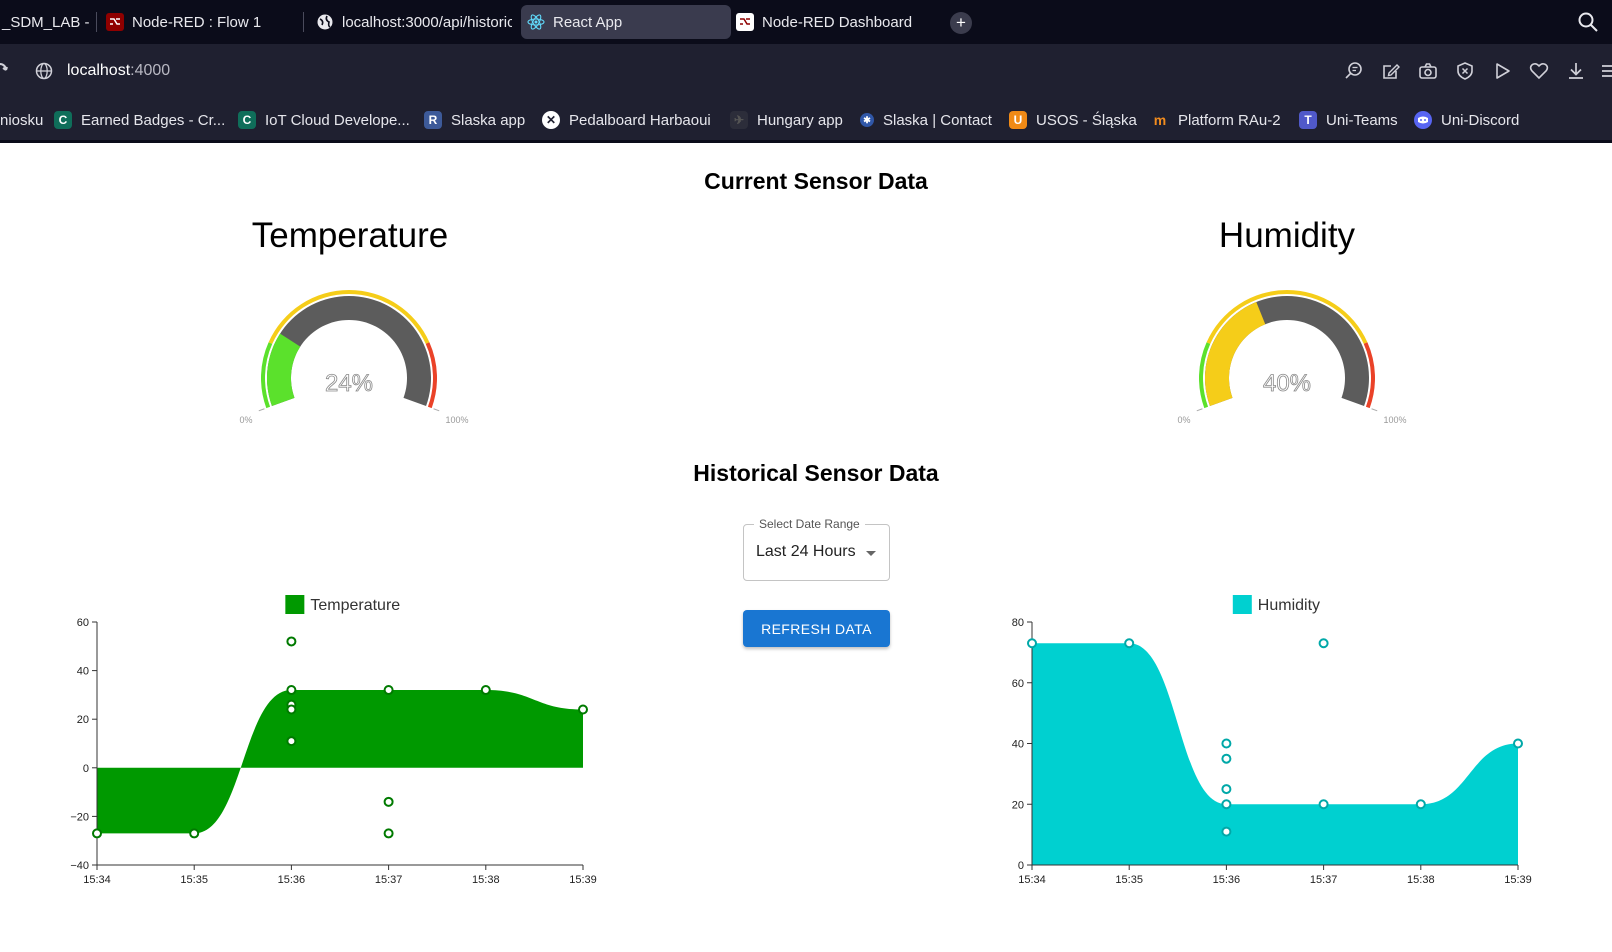 Image resolution: width=1612 pixels, height=952 pixels. Describe the element at coordinates (809, 524) in the screenshot. I see `date-range-label: Select Date Range` at that location.